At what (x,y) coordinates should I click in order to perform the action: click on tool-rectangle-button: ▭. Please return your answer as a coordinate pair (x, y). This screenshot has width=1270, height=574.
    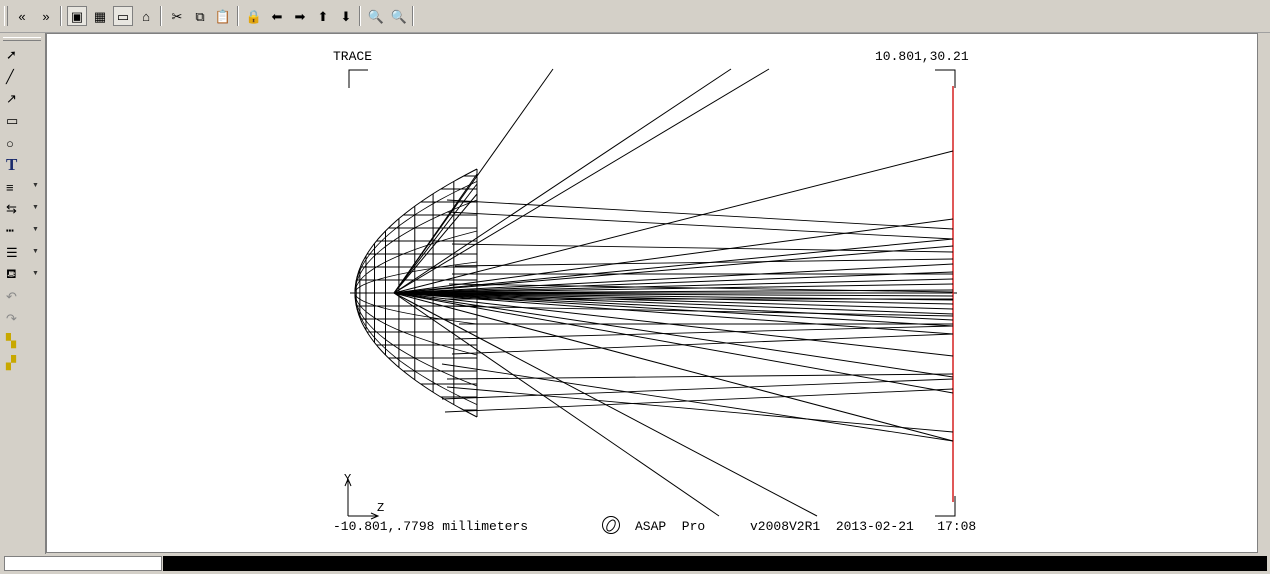
    Looking at the image, I should click on (17, 121).